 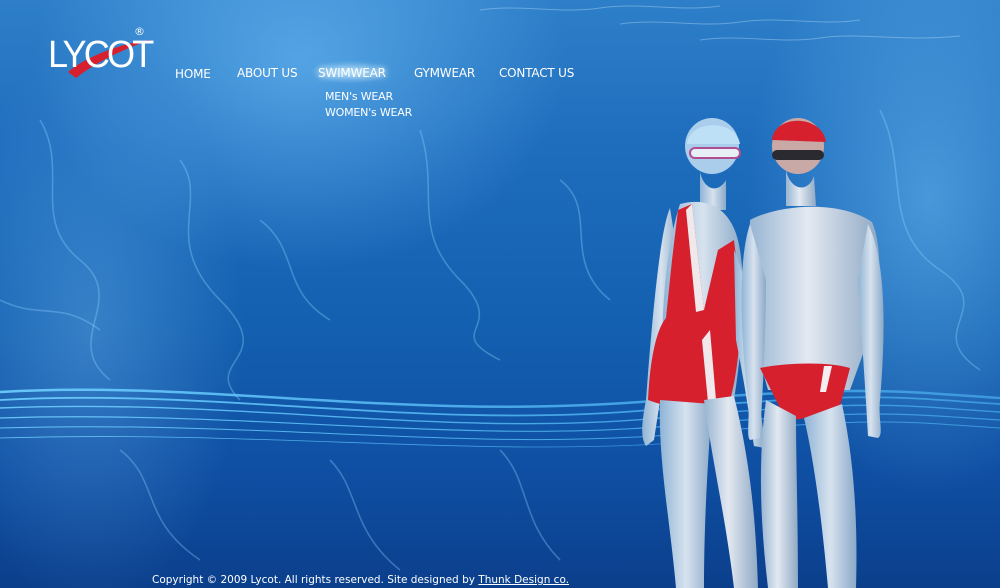 I want to click on nav-contact-us: CONTACT US, so click(x=536, y=73).